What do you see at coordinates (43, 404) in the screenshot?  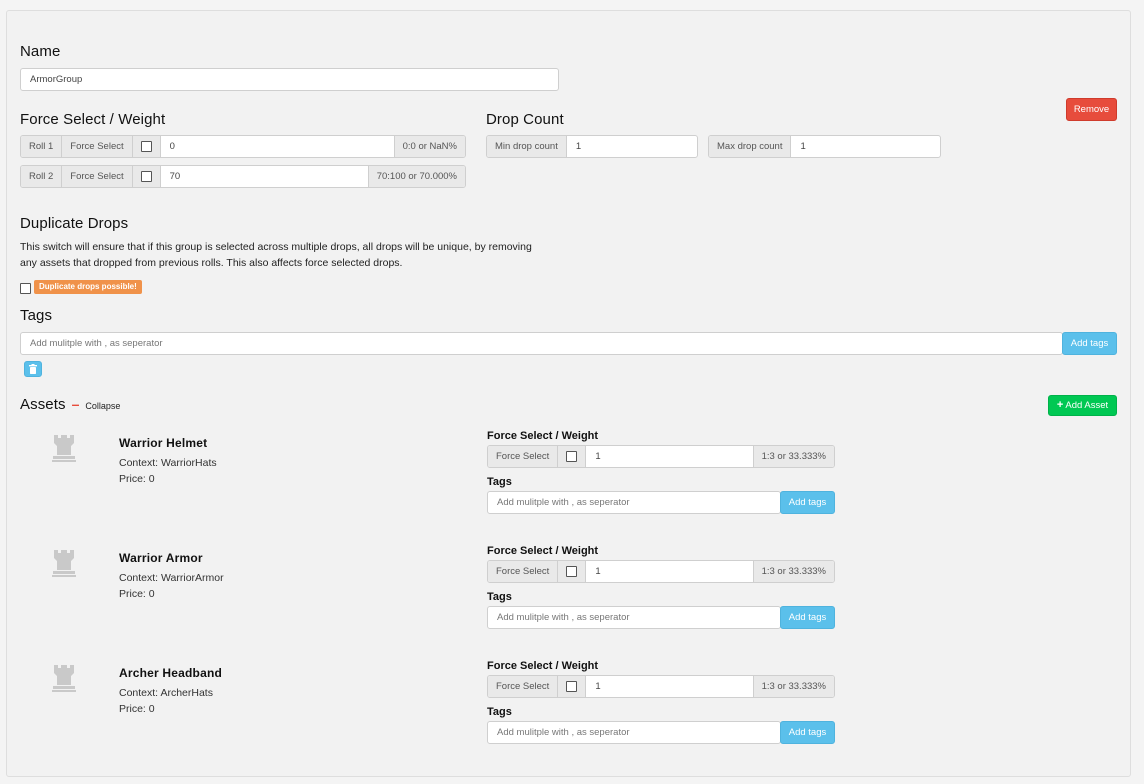 I see `assets-heading: Assets` at bounding box center [43, 404].